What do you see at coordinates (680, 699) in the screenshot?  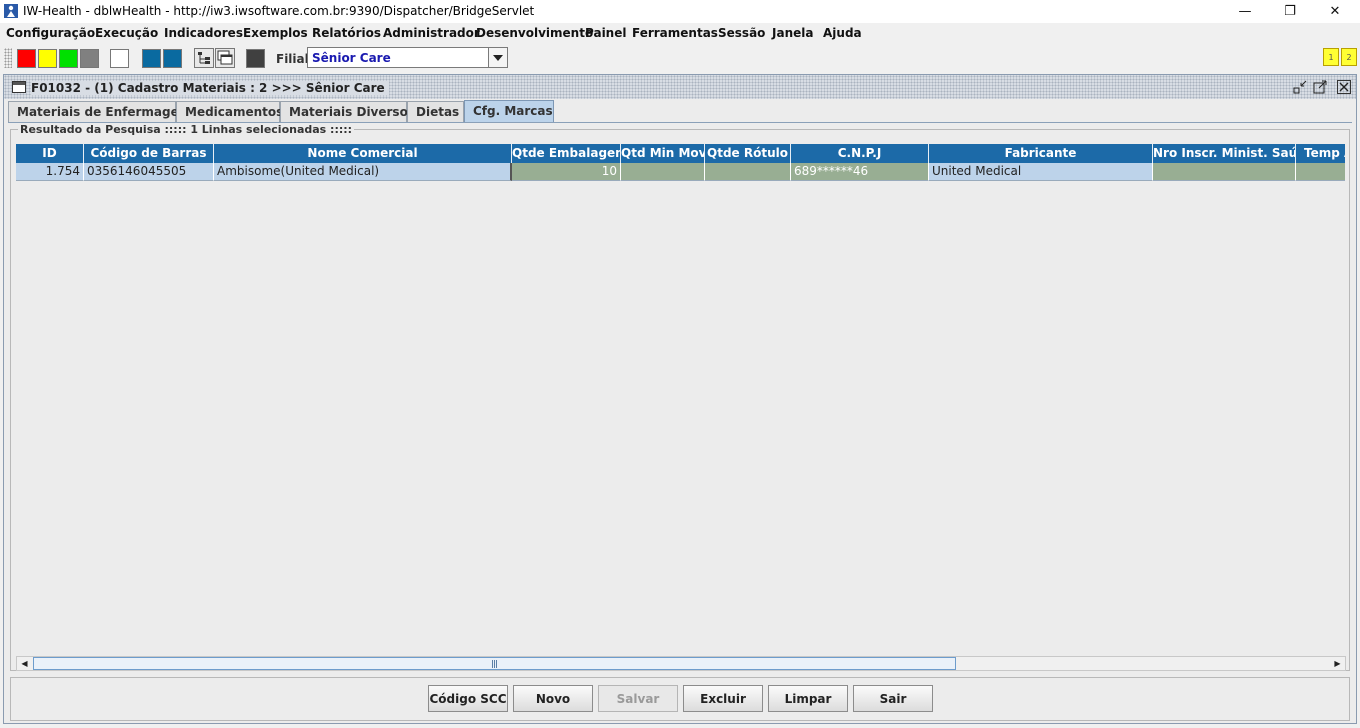 I see `button-bar` at bounding box center [680, 699].